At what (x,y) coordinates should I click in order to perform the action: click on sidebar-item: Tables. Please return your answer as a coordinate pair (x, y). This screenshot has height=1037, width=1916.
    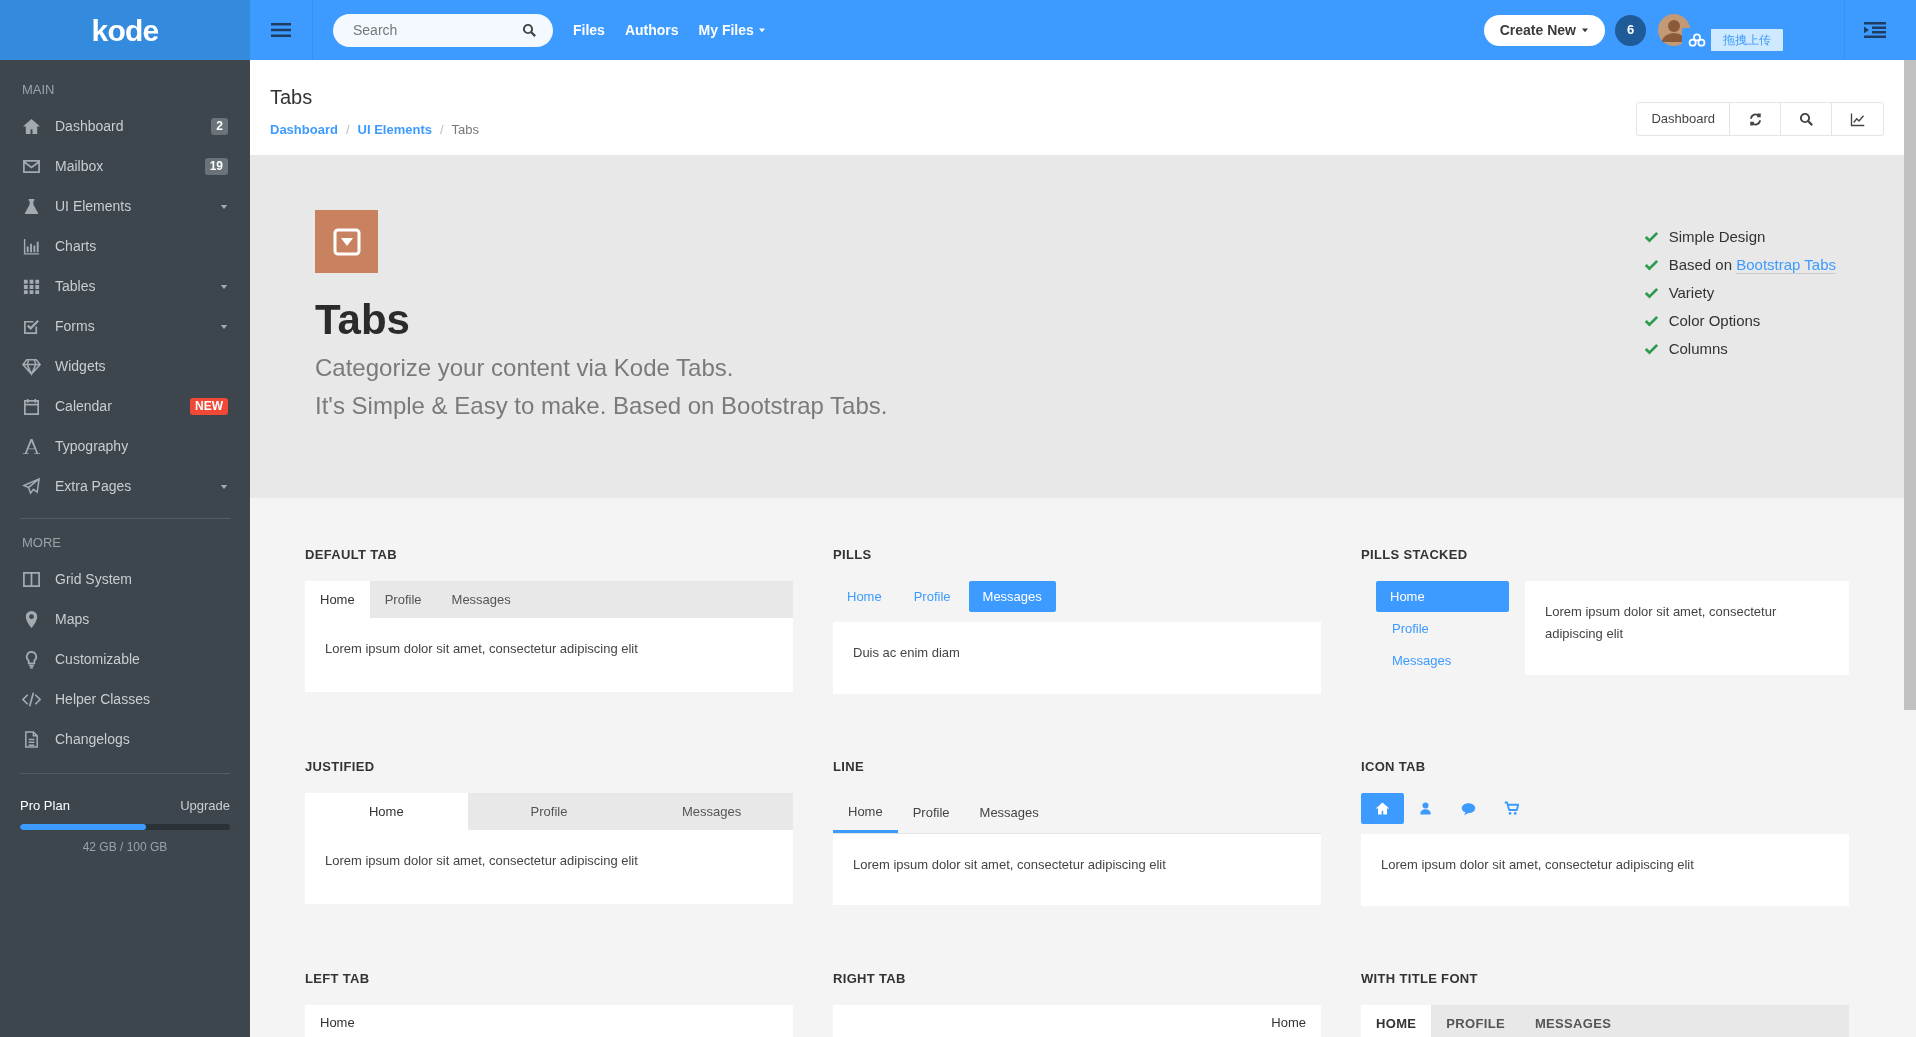
    Looking at the image, I should click on (125, 286).